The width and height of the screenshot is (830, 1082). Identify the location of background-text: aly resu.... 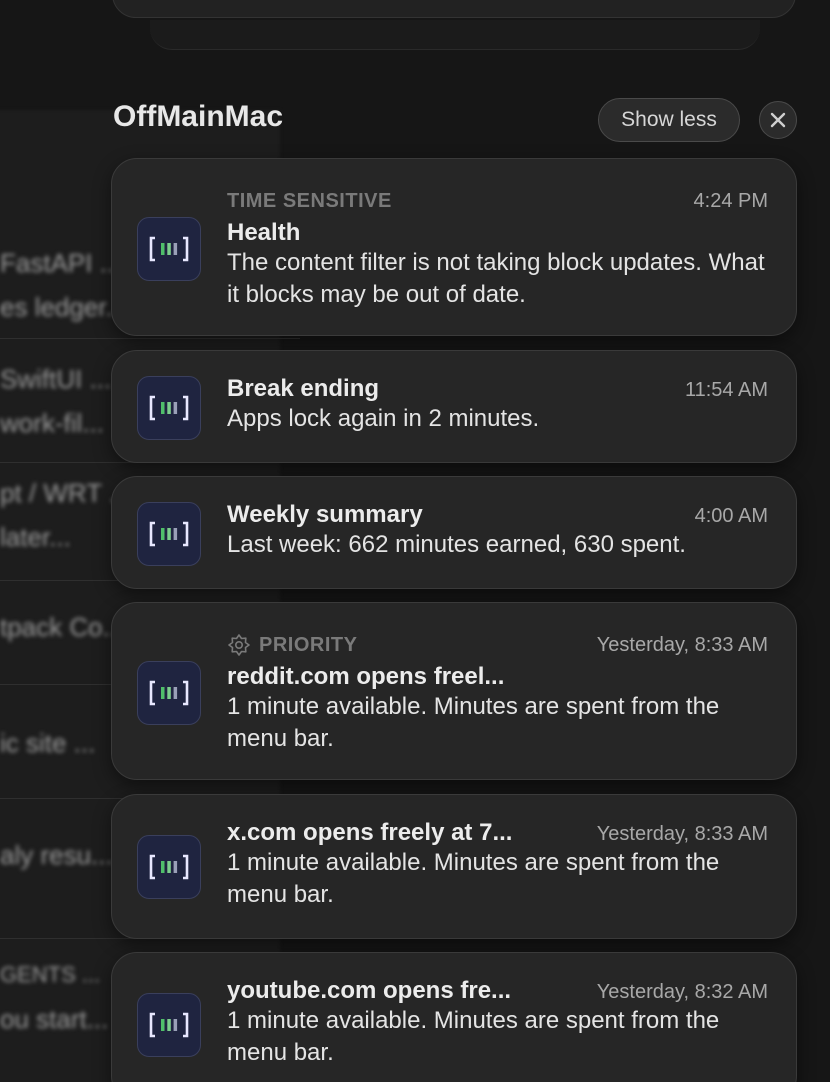
(56, 855).